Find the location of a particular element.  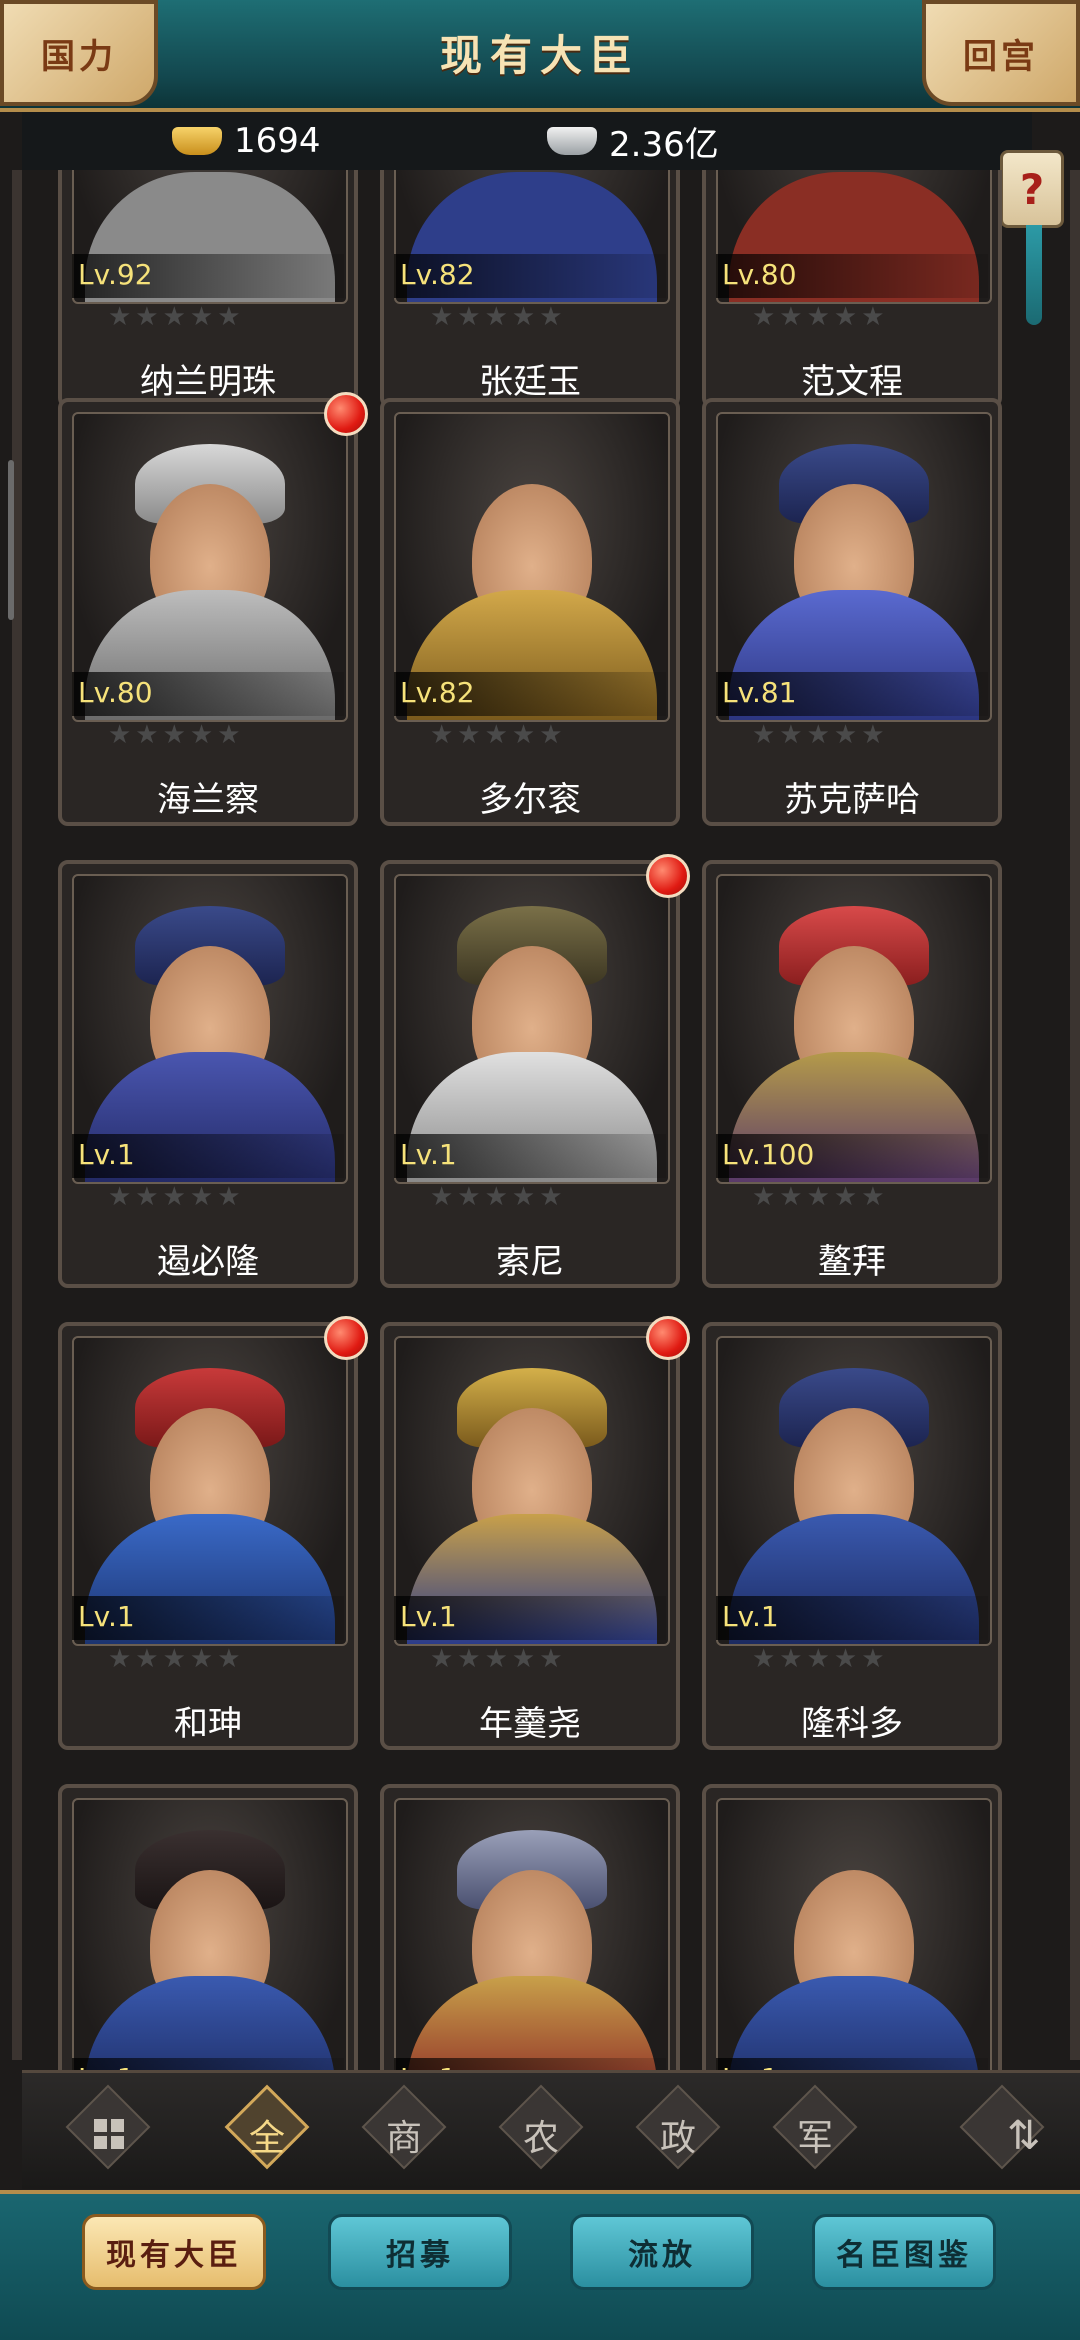

left-frame is located at coordinates (17, 1115).